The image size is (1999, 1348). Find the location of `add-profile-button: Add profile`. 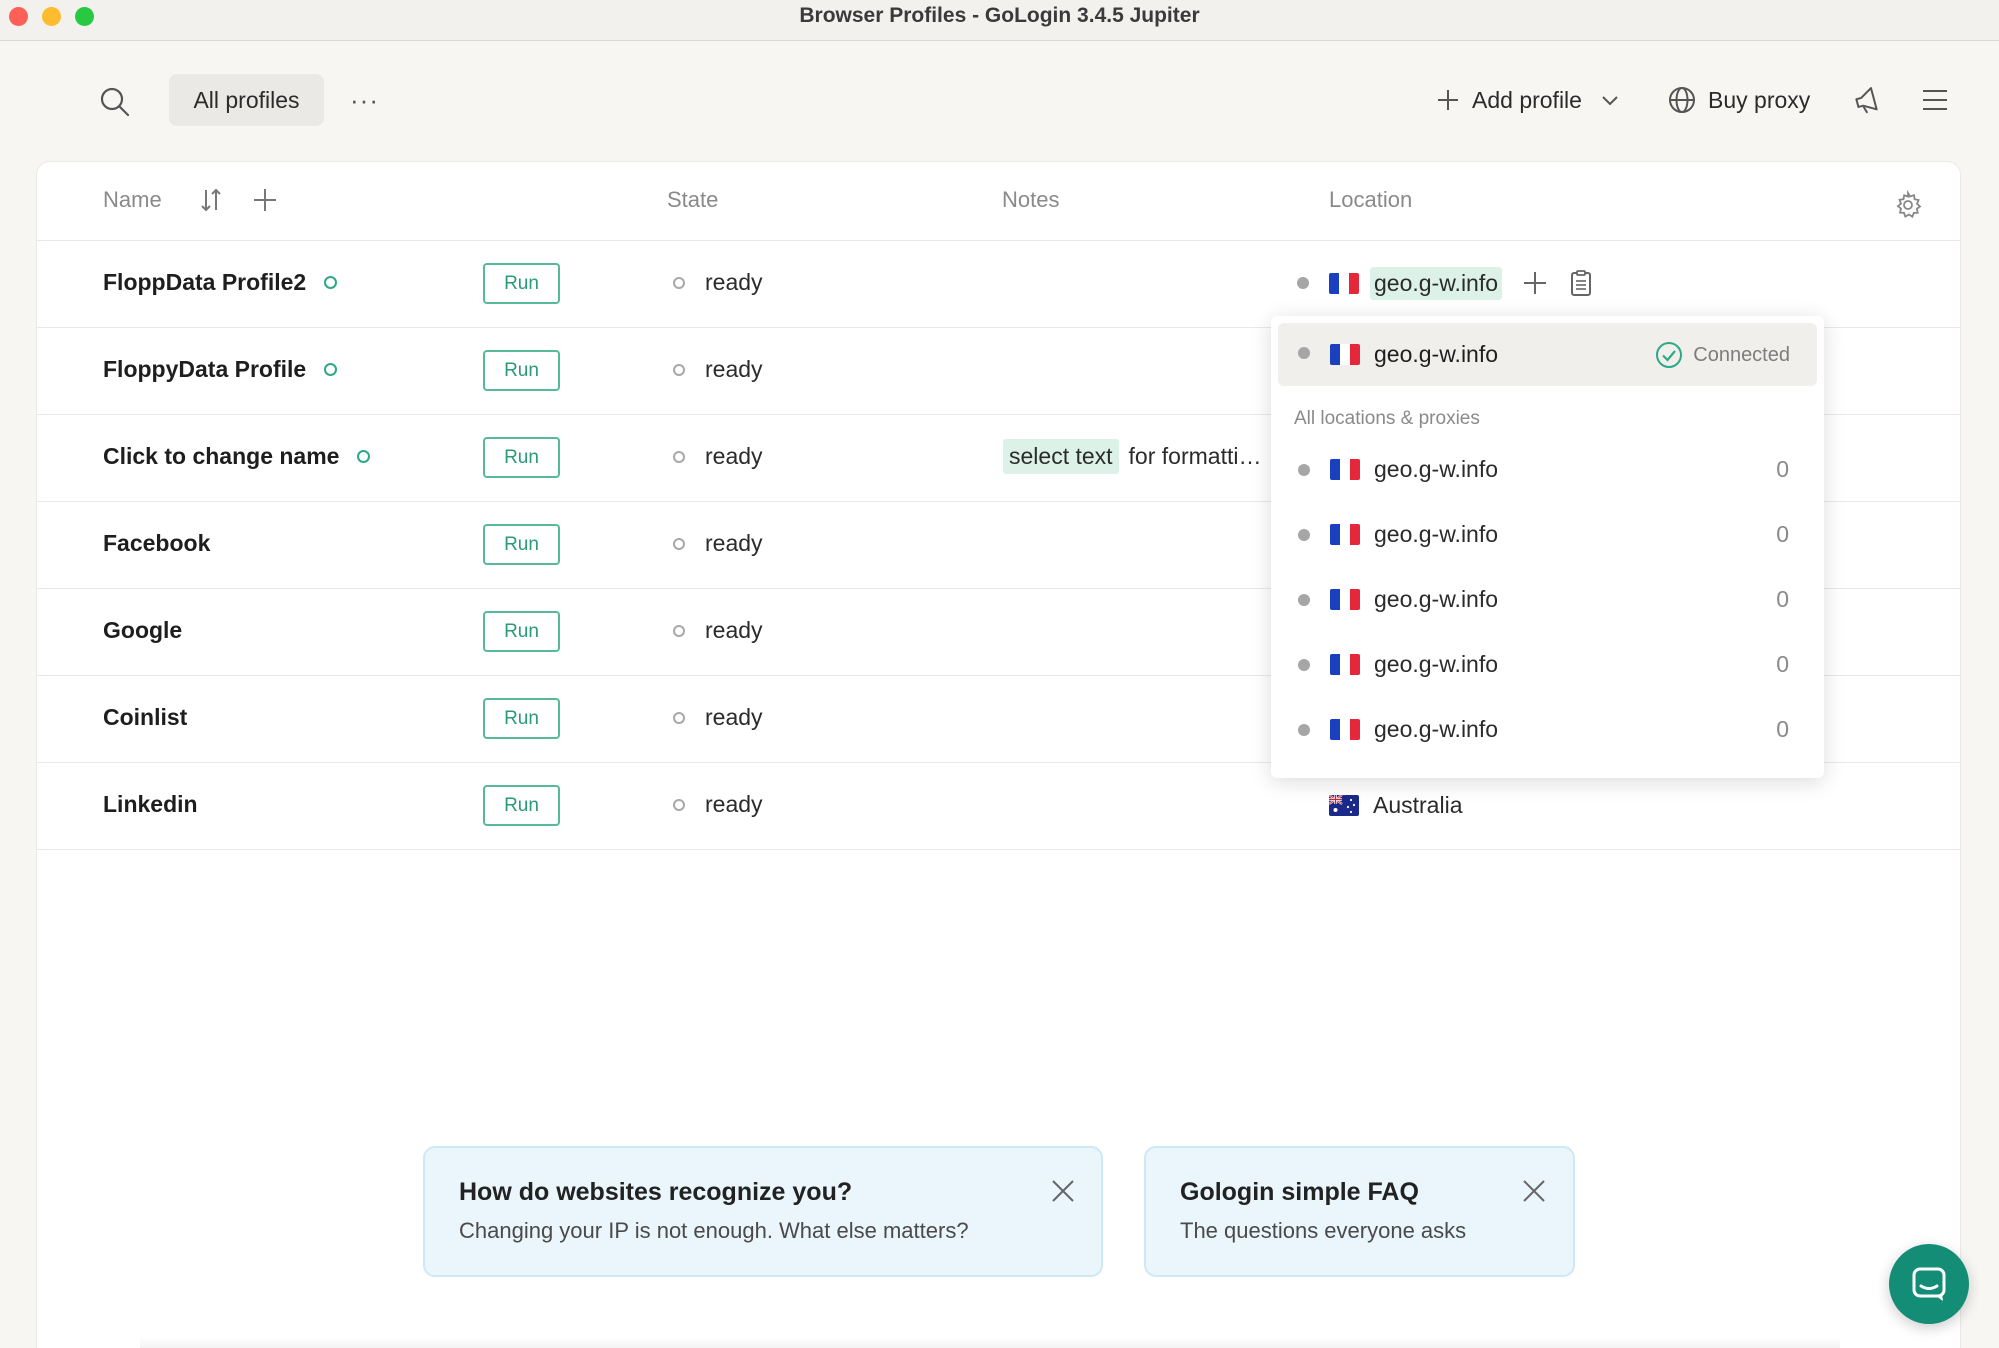

add-profile-button: Add profile is located at coordinates (1528, 100).